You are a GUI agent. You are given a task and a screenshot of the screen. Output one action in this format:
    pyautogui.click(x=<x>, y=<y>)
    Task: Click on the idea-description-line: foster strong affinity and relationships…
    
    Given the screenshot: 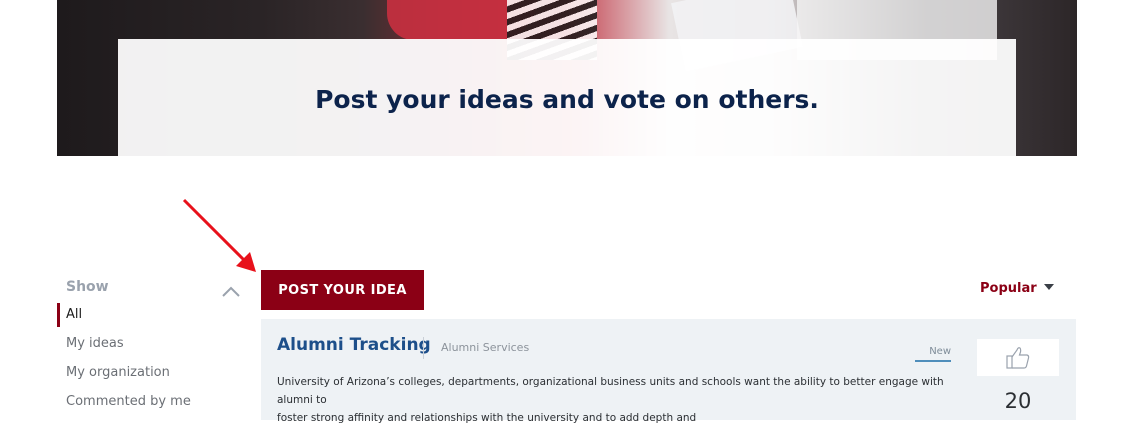 What is the action you would take?
    pyautogui.click(x=487, y=418)
    